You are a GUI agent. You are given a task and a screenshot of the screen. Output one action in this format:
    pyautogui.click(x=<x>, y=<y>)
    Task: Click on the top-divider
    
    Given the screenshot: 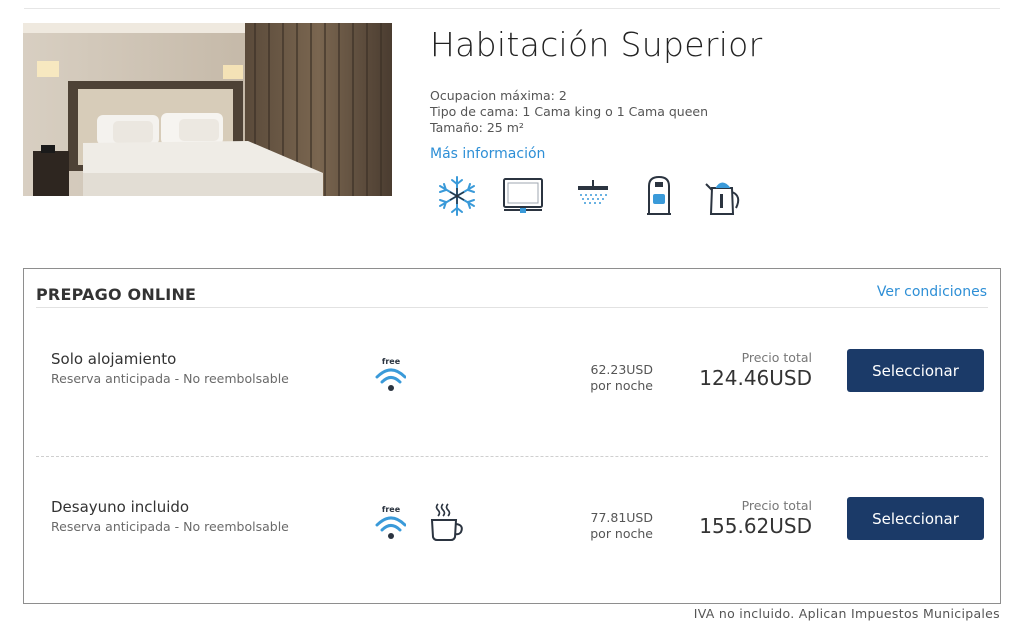 What is the action you would take?
    pyautogui.click(x=512, y=8)
    